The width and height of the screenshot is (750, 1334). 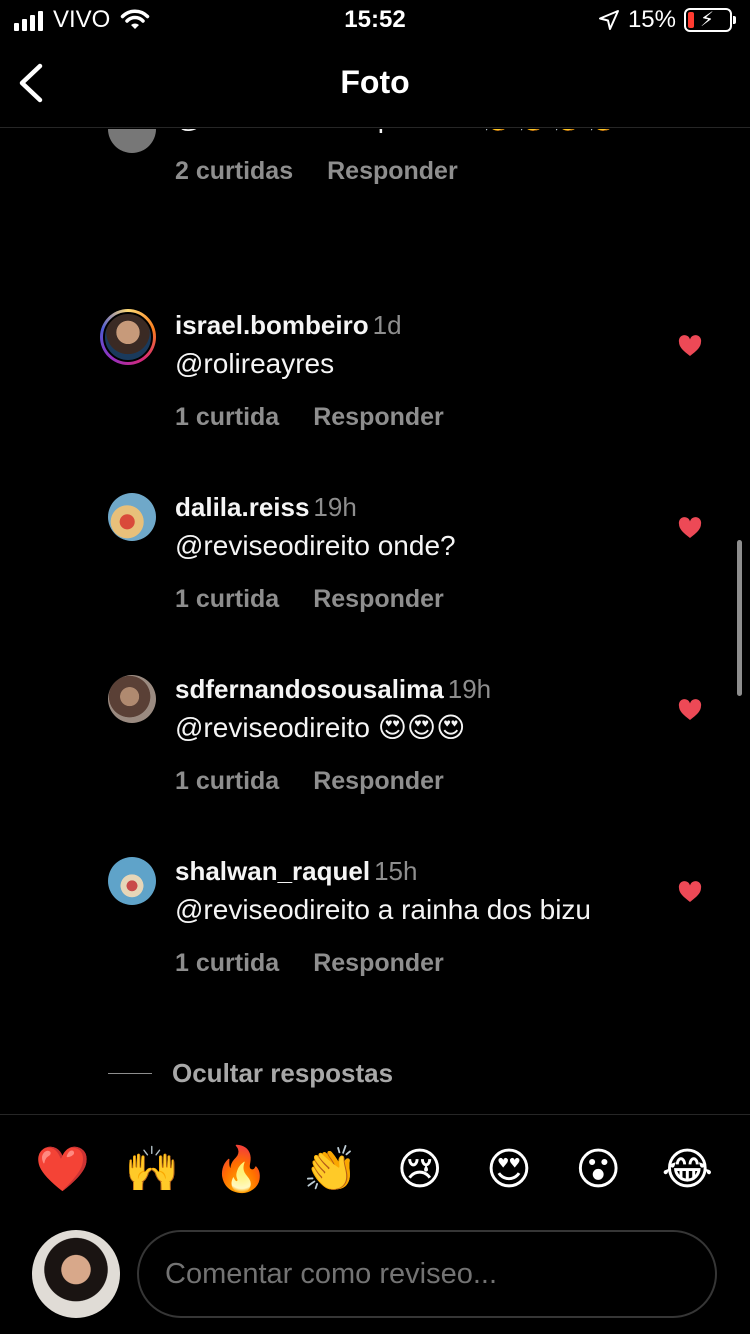 What do you see at coordinates (320, 727) in the screenshot?
I see `comment-text: @reviseodireito 😍😍😍` at bounding box center [320, 727].